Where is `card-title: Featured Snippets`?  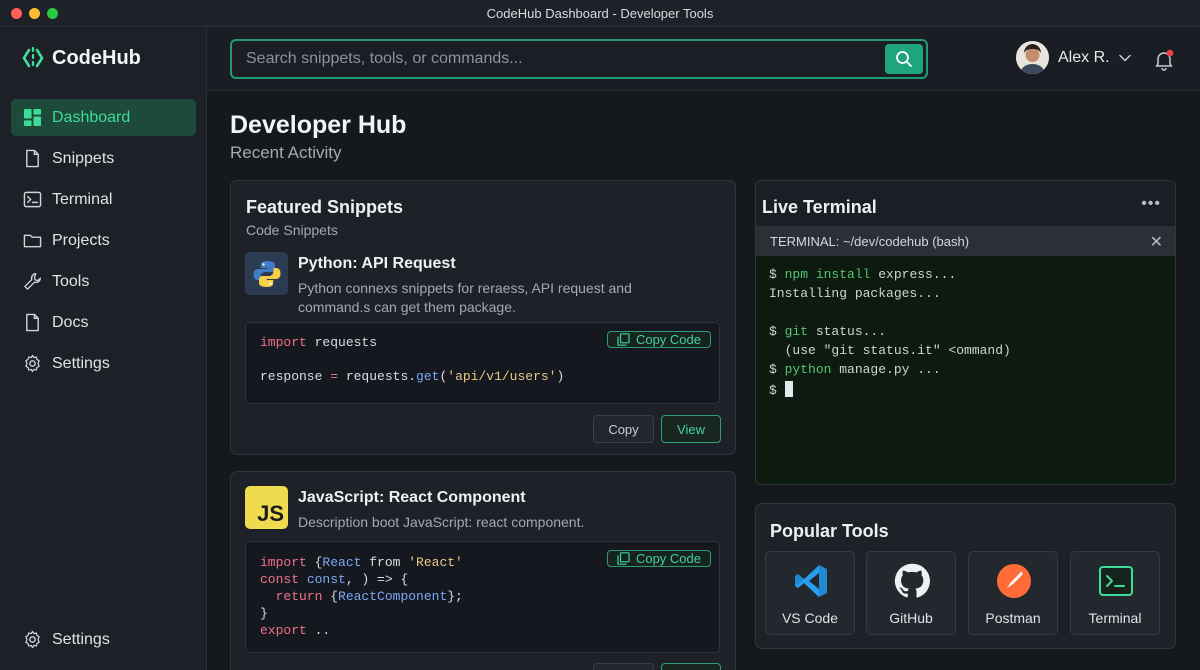
card-title: Featured Snippets is located at coordinates (325, 207).